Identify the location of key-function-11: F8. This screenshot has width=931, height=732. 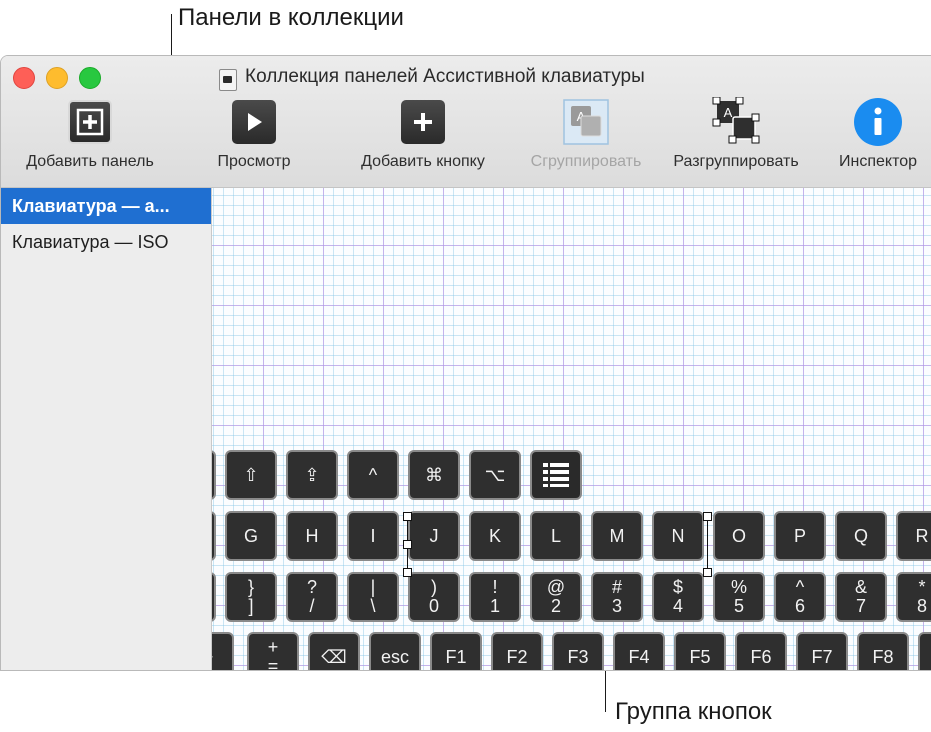
(883, 651).